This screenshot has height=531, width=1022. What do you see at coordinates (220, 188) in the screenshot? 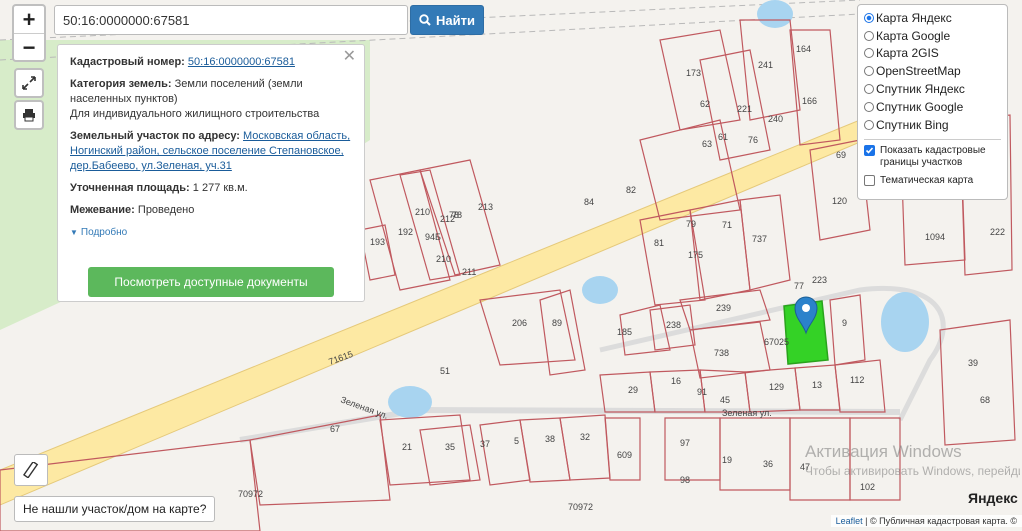
I see `area-value: 1 277 кв.м.` at bounding box center [220, 188].